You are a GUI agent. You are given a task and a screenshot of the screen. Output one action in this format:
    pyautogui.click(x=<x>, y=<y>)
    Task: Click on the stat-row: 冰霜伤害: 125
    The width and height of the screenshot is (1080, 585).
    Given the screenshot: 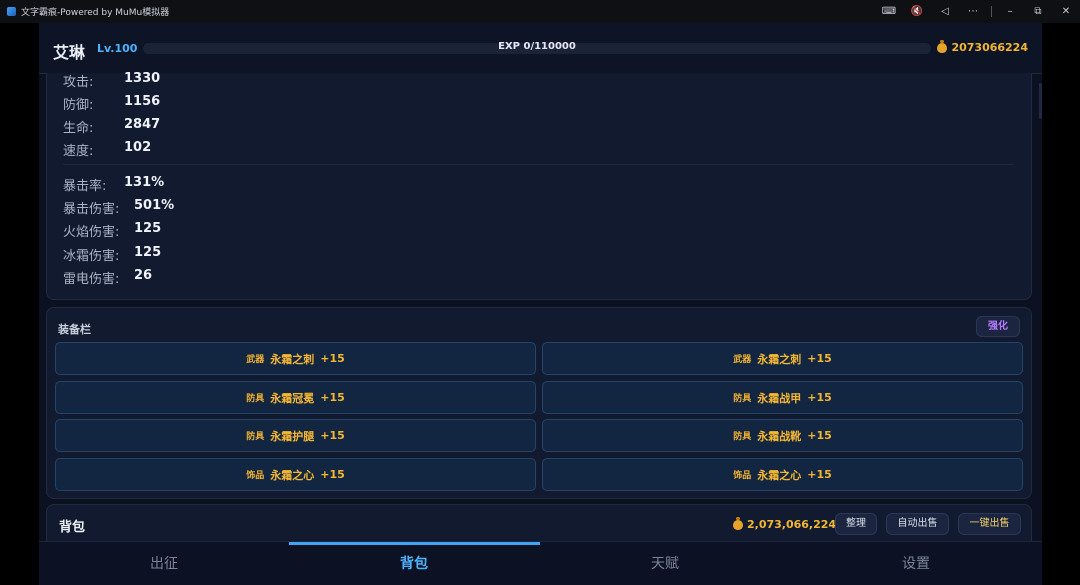 What is the action you would take?
    pyautogui.click(x=112, y=254)
    